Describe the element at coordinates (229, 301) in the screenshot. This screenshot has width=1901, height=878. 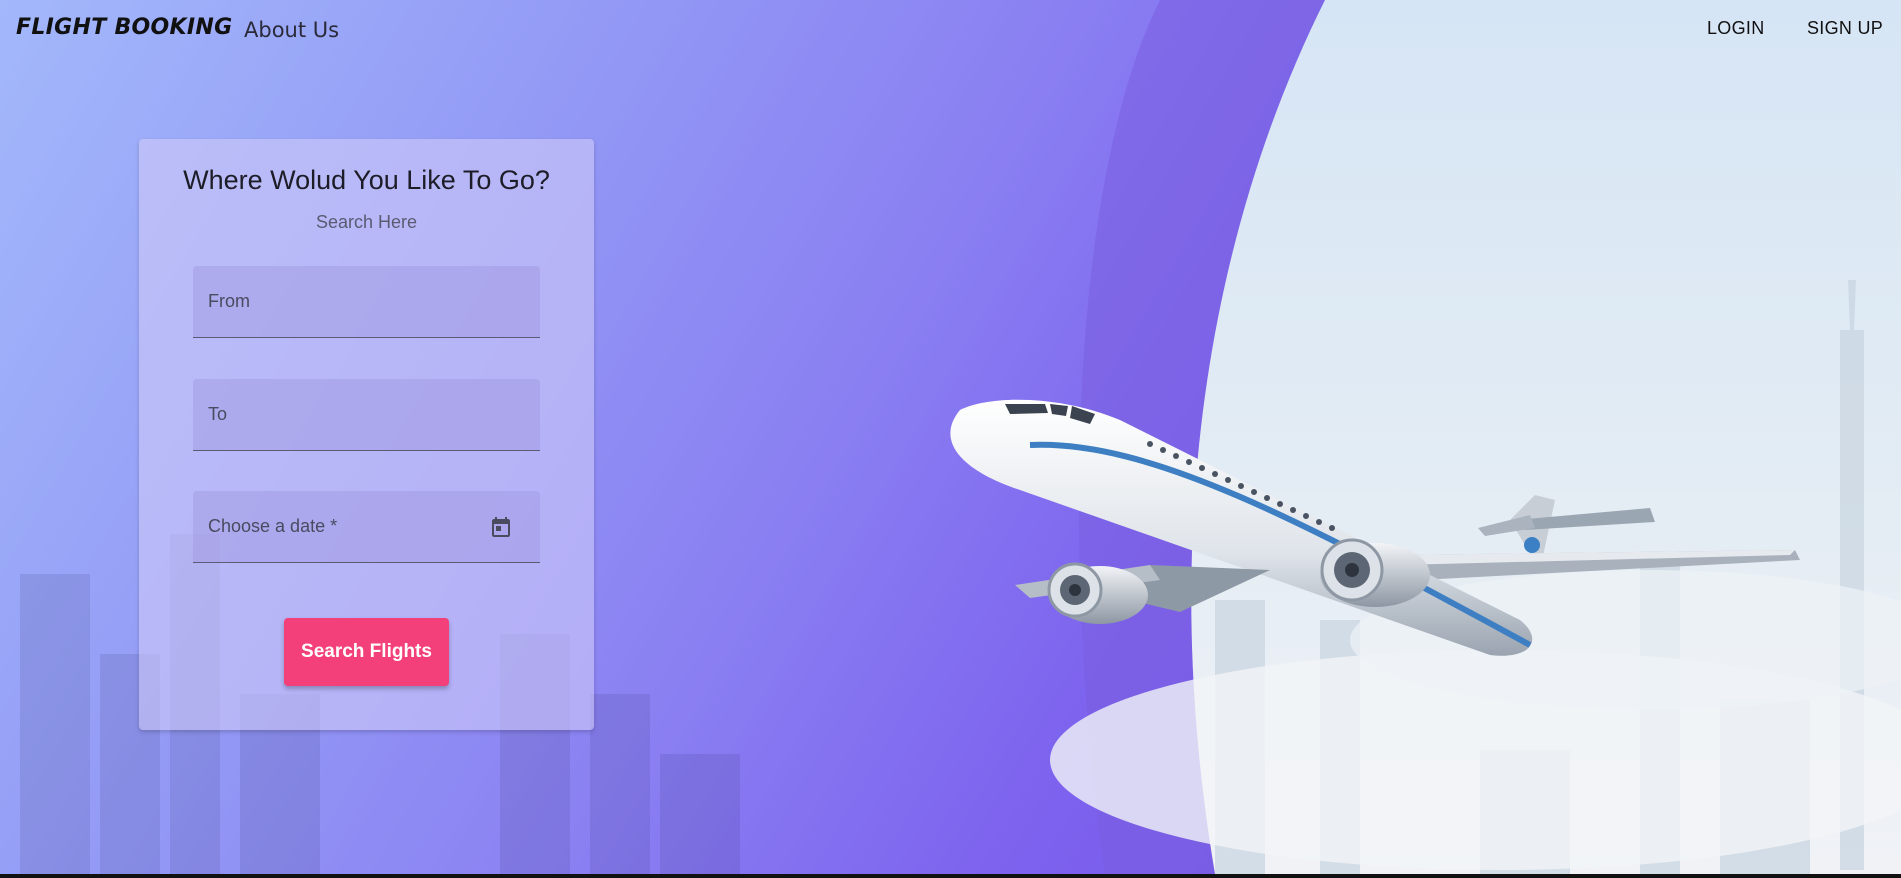
I see `from-placeholder: From` at that location.